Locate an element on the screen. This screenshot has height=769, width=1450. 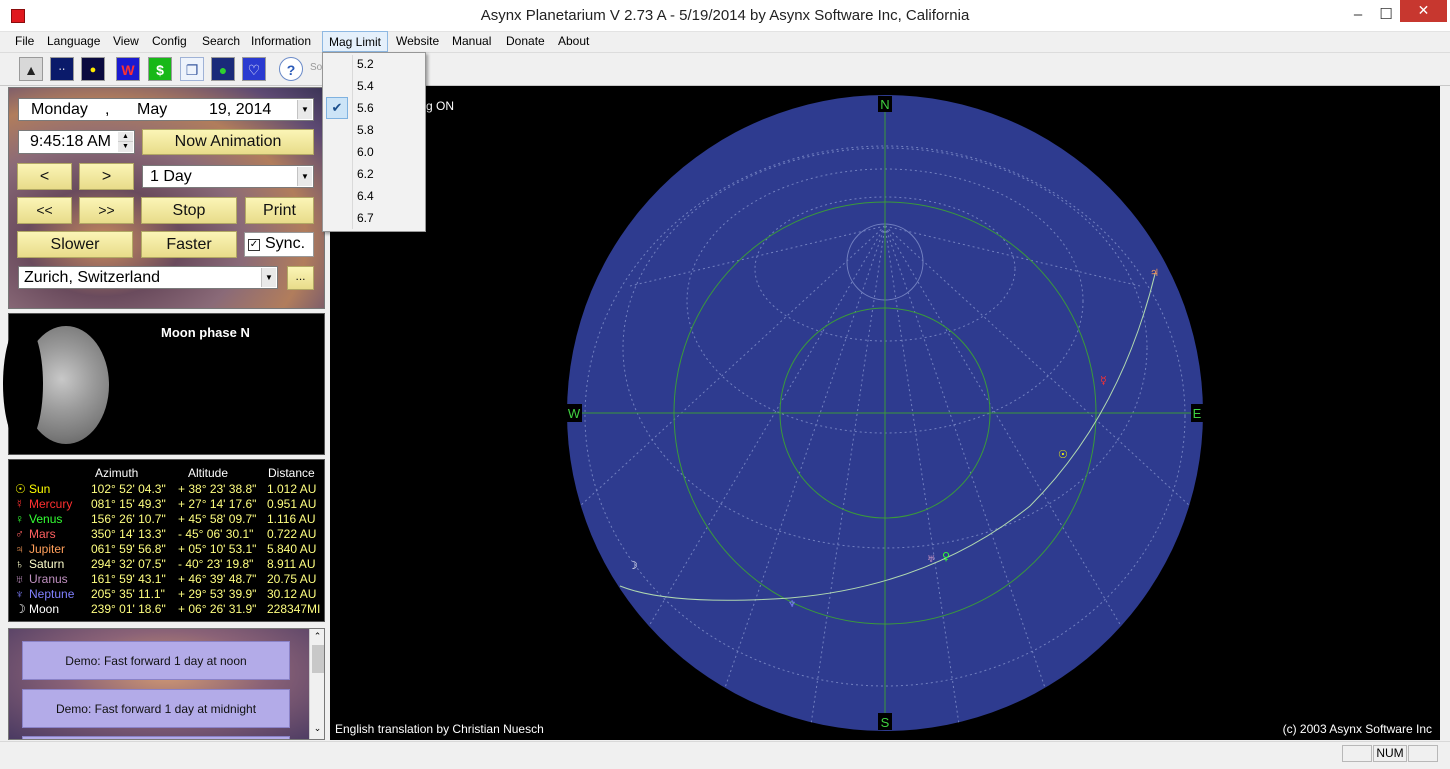
planet-altitude: + 29° 53' 39.9" is located at coordinates (217, 594).